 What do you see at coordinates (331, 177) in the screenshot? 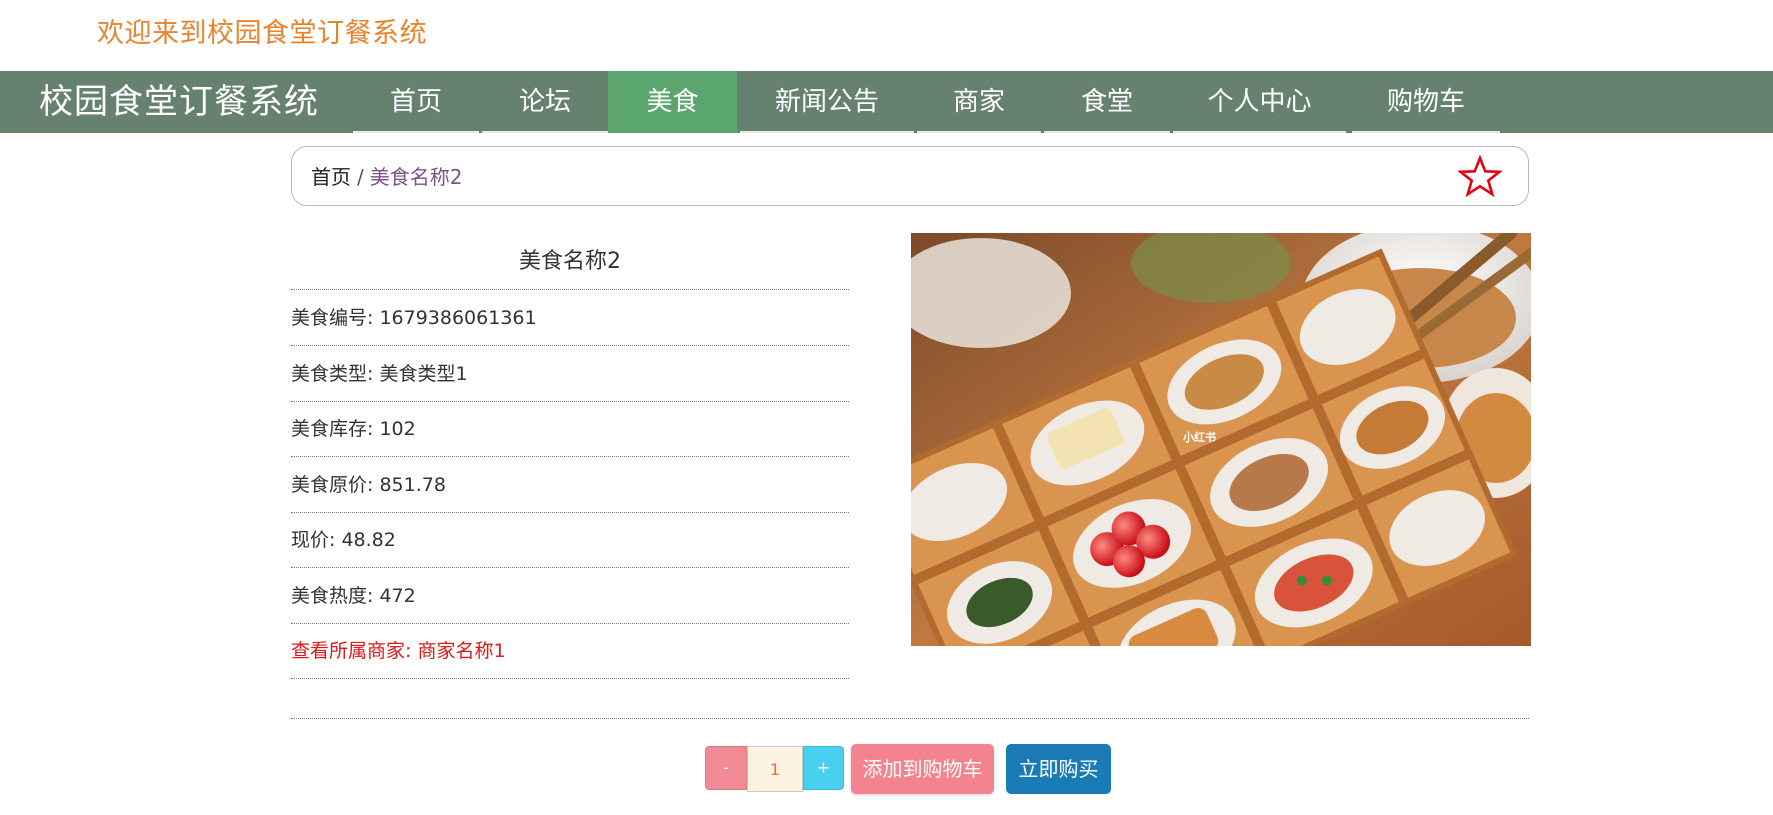
I see `breadcrumb-home-link: 首页` at bounding box center [331, 177].